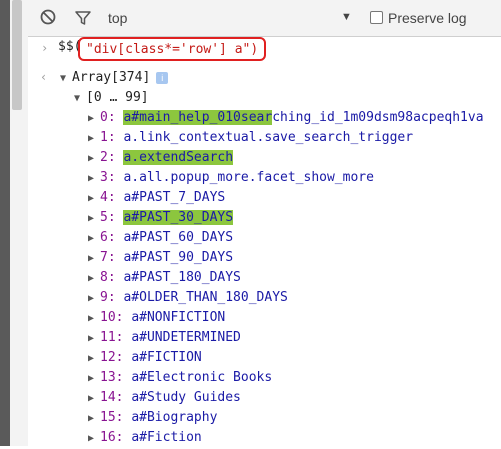 Image resolution: width=501 pixels, height=449 pixels. I want to click on array-item-row: ▶ 5: a#PAST_30_DAYS, so click(161, 218).